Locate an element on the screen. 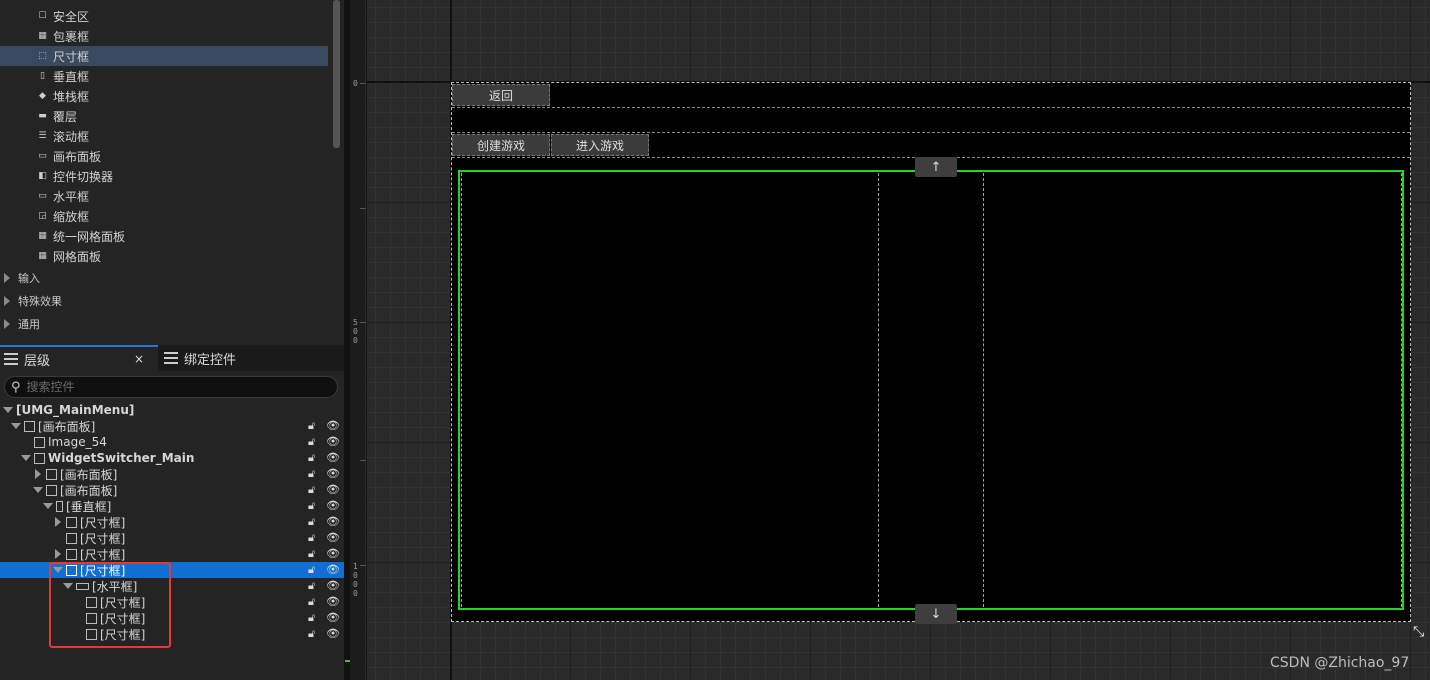 The height and width of the screenshot is (680, 1430). palette-item-label: 尺寸框 is located at coordinates (71, 56).